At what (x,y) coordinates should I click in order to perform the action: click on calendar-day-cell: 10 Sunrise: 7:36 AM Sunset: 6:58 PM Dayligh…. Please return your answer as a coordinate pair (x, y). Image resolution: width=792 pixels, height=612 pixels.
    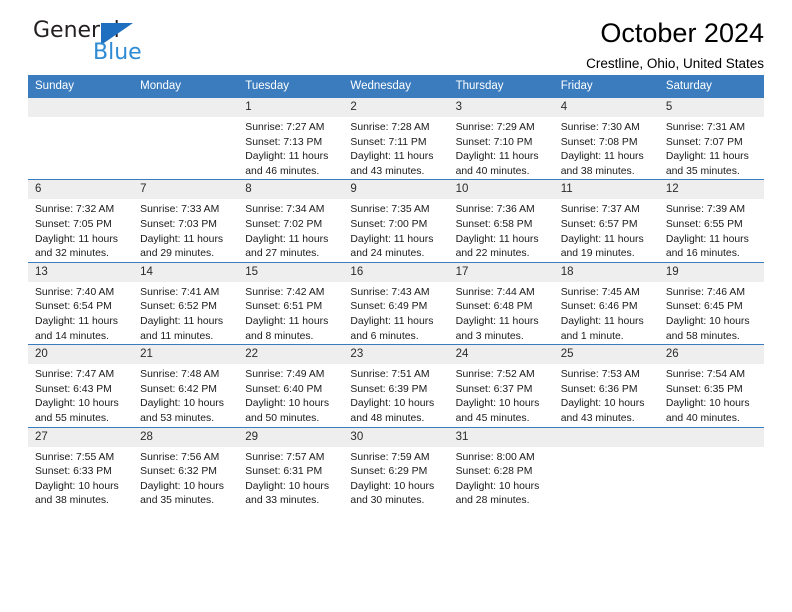
    Looking at the image, I should click on (501, 221).